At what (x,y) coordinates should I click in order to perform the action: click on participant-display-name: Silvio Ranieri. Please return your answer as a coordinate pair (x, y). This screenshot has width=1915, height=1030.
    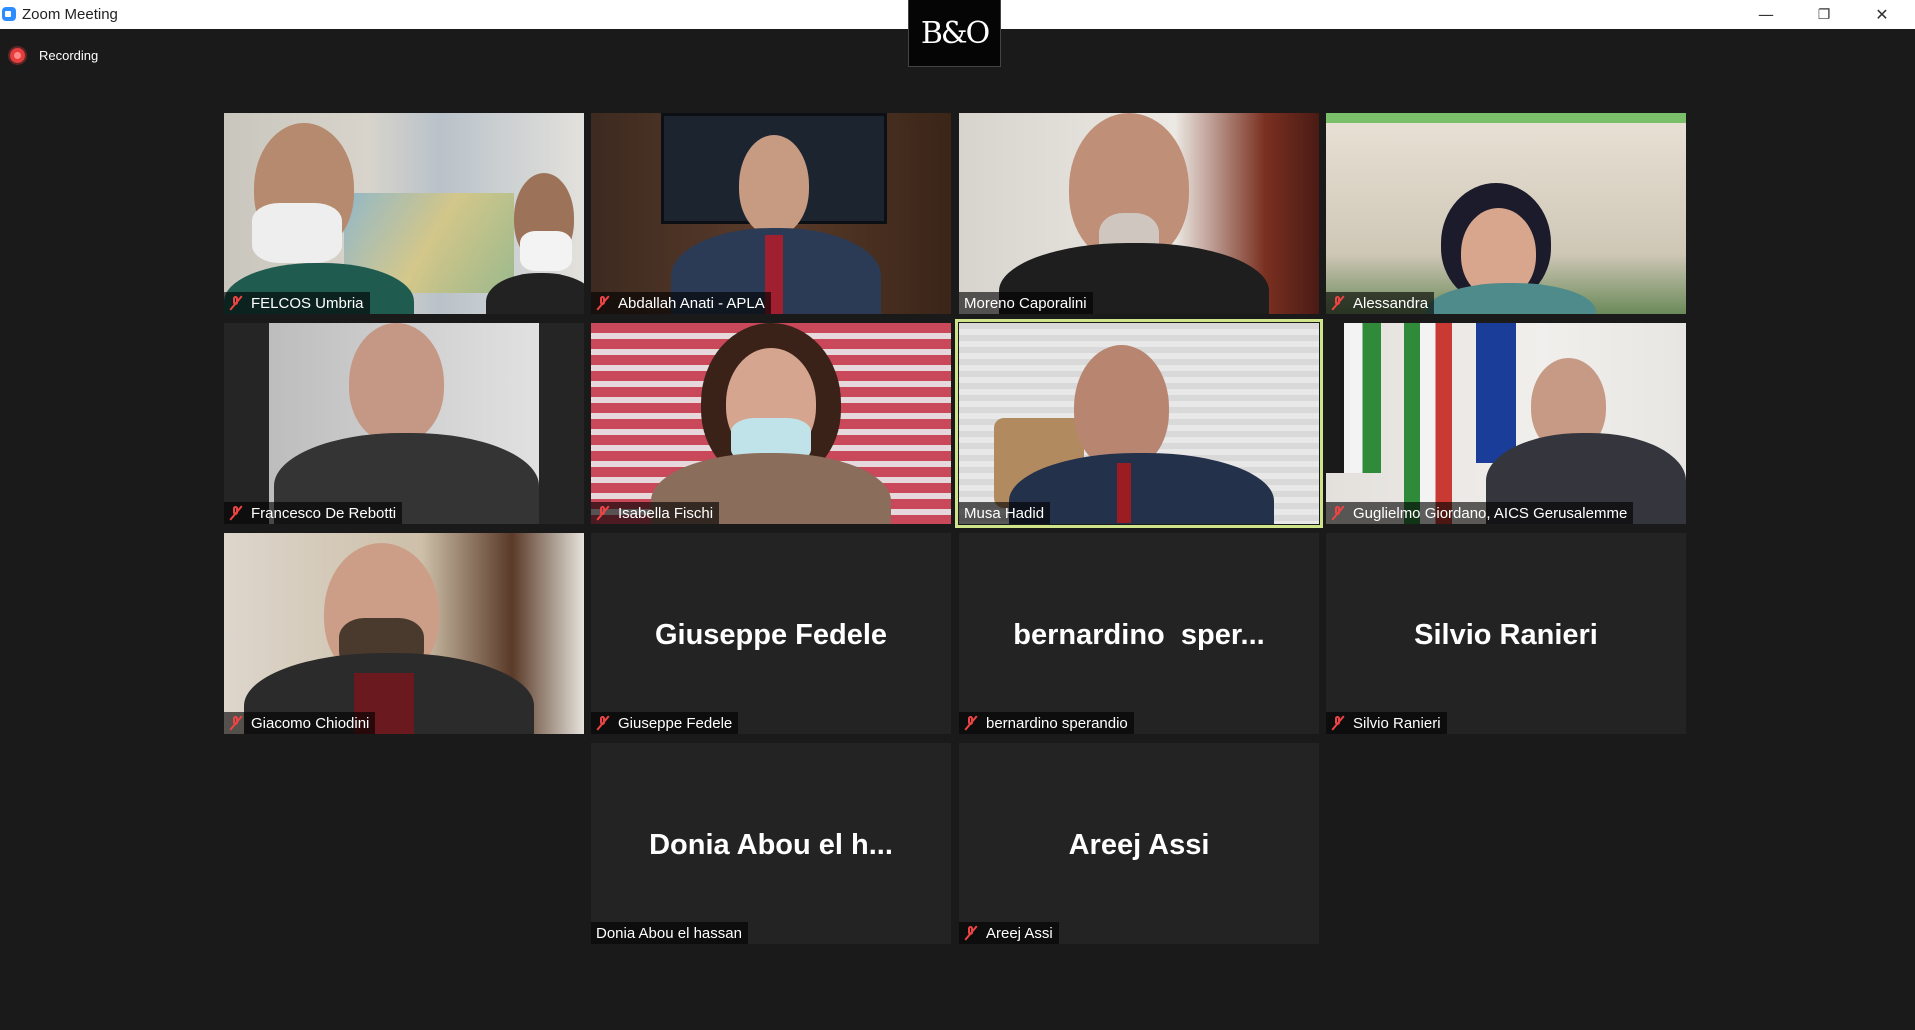
    Looking at the image, I should click on (1506, 635).